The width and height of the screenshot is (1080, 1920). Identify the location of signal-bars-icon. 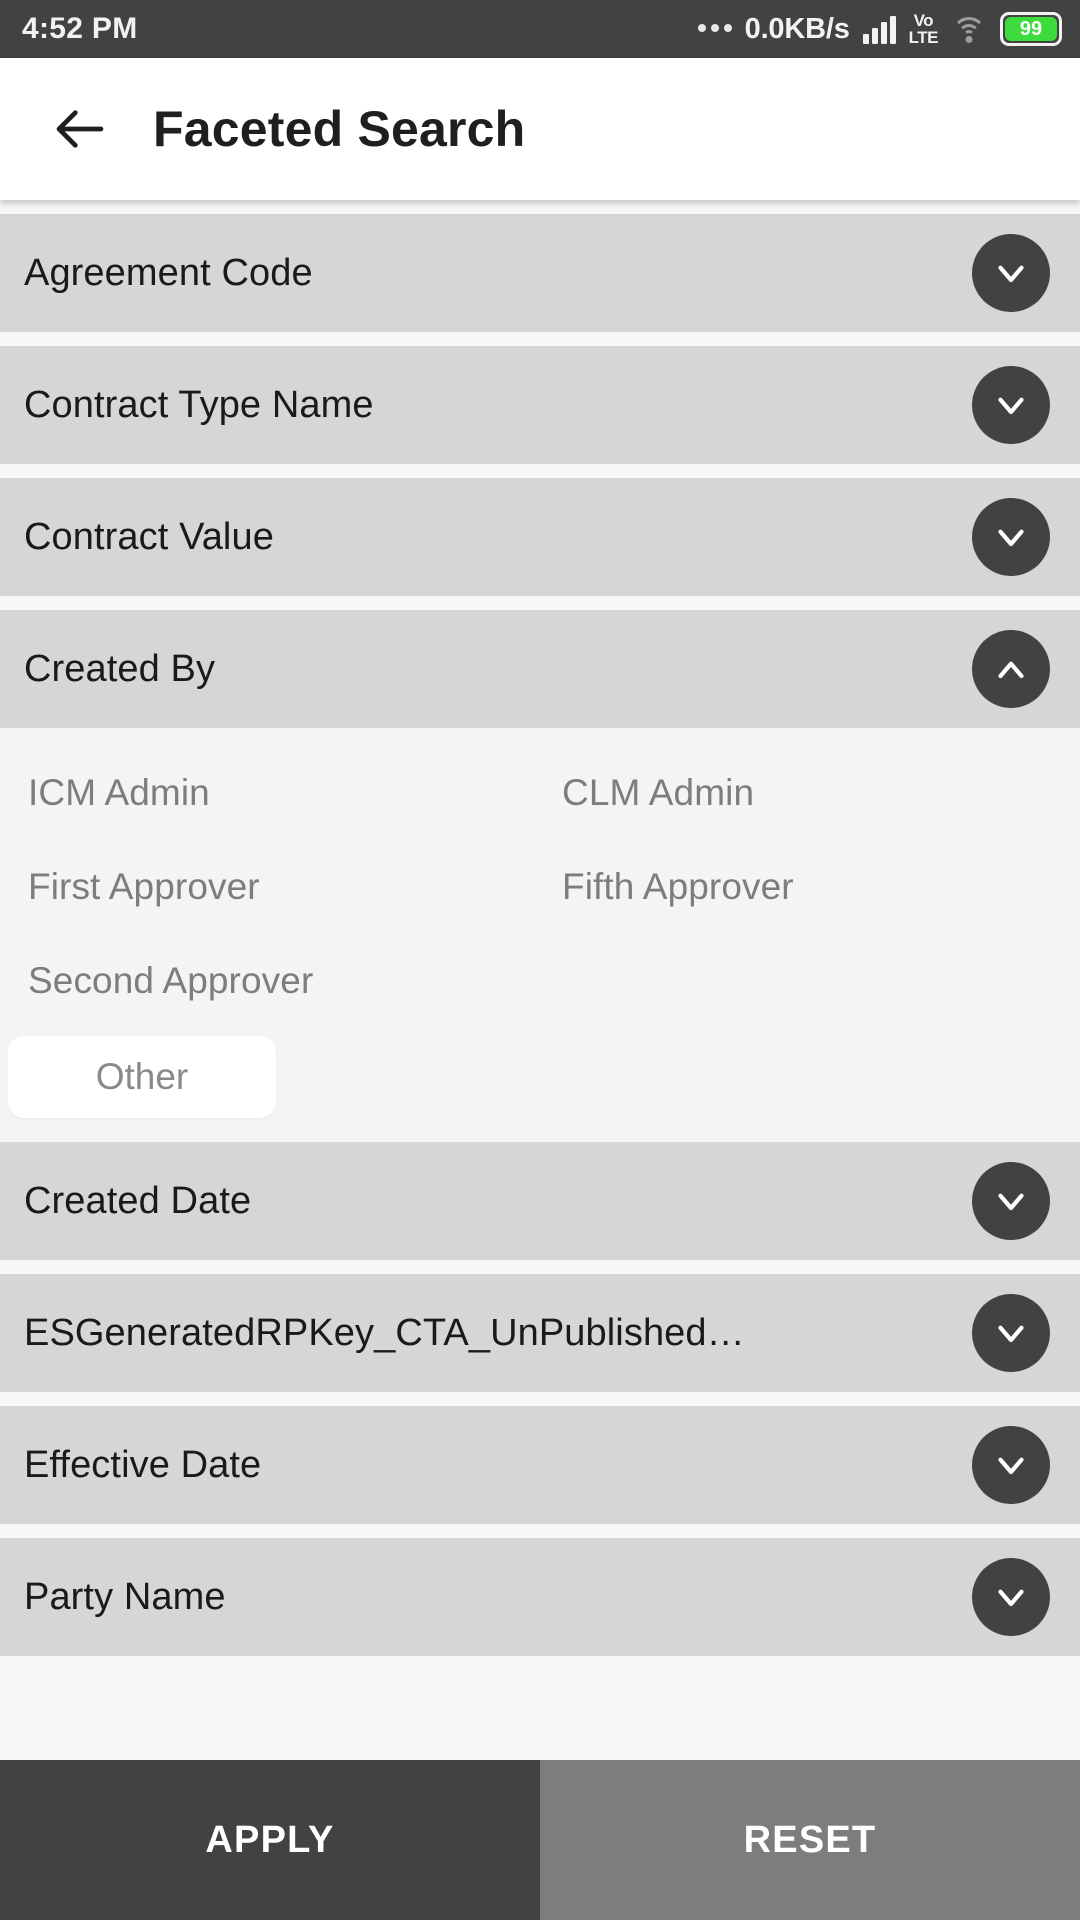
(879, 29).